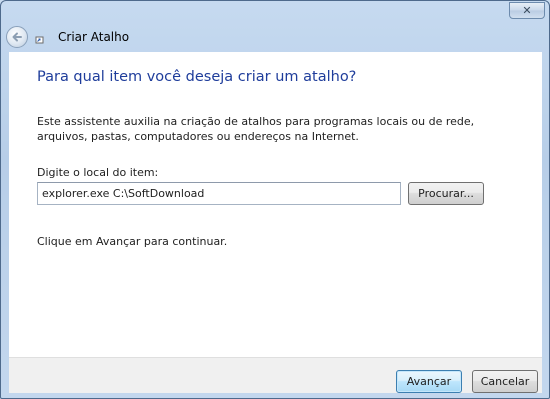 The image size is (550, 399). Describe the element at coordinates (98, 172) in the screenshot. I see `location-label: Digite o local do item:` at that location.